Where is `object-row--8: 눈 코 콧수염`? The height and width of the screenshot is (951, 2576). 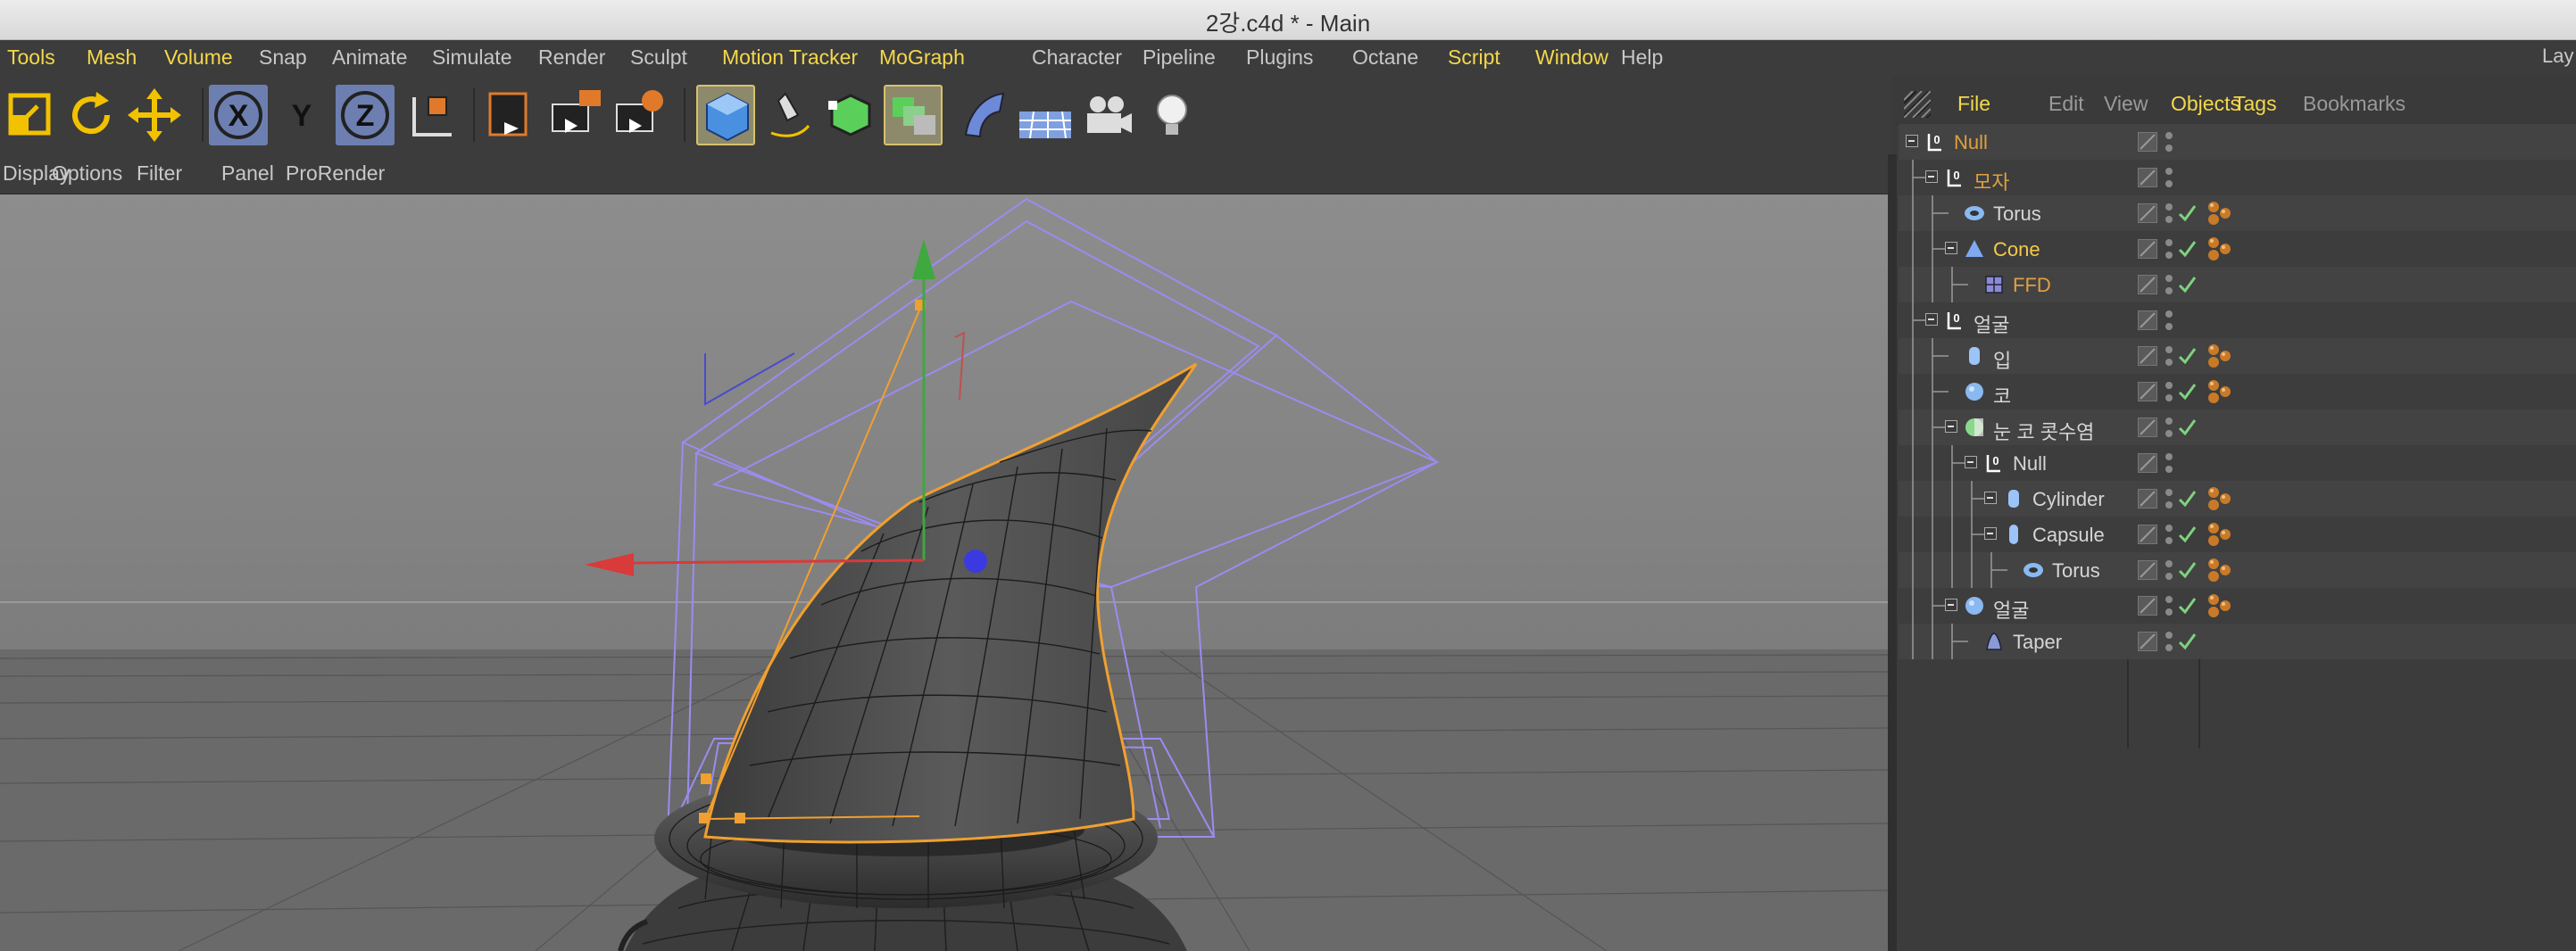
object-row--8: 눈 코 콧수염 is located at coordinates (2237, 427).